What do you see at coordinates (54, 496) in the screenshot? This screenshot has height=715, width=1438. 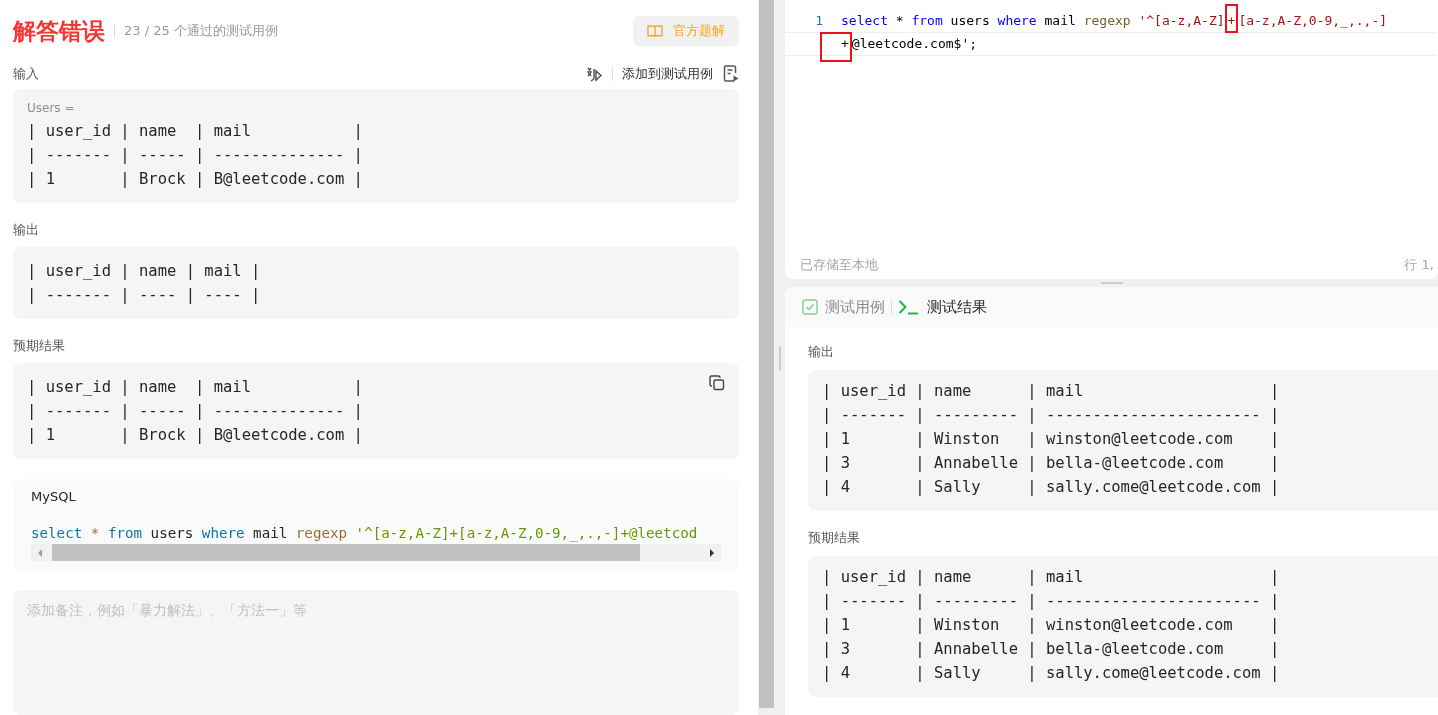 I see `language-label: MySQL` at bounding box center [54, 496].